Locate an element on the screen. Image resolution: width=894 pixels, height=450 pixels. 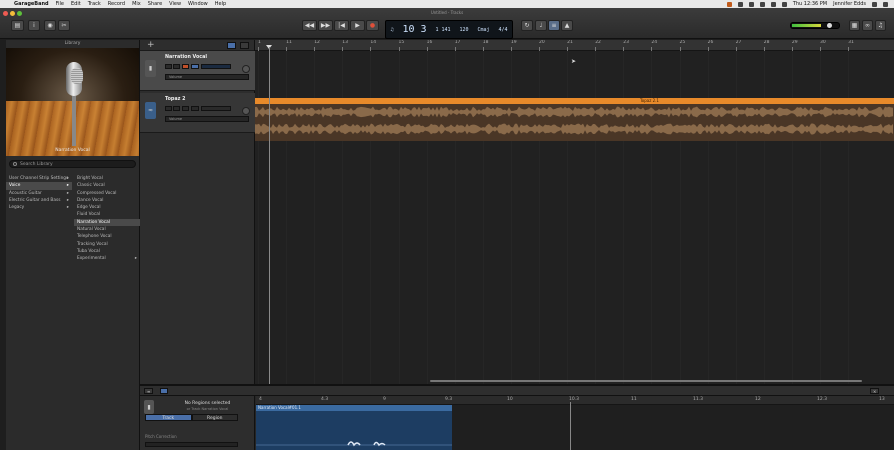
audio-region is located at coordinates (574, 122).